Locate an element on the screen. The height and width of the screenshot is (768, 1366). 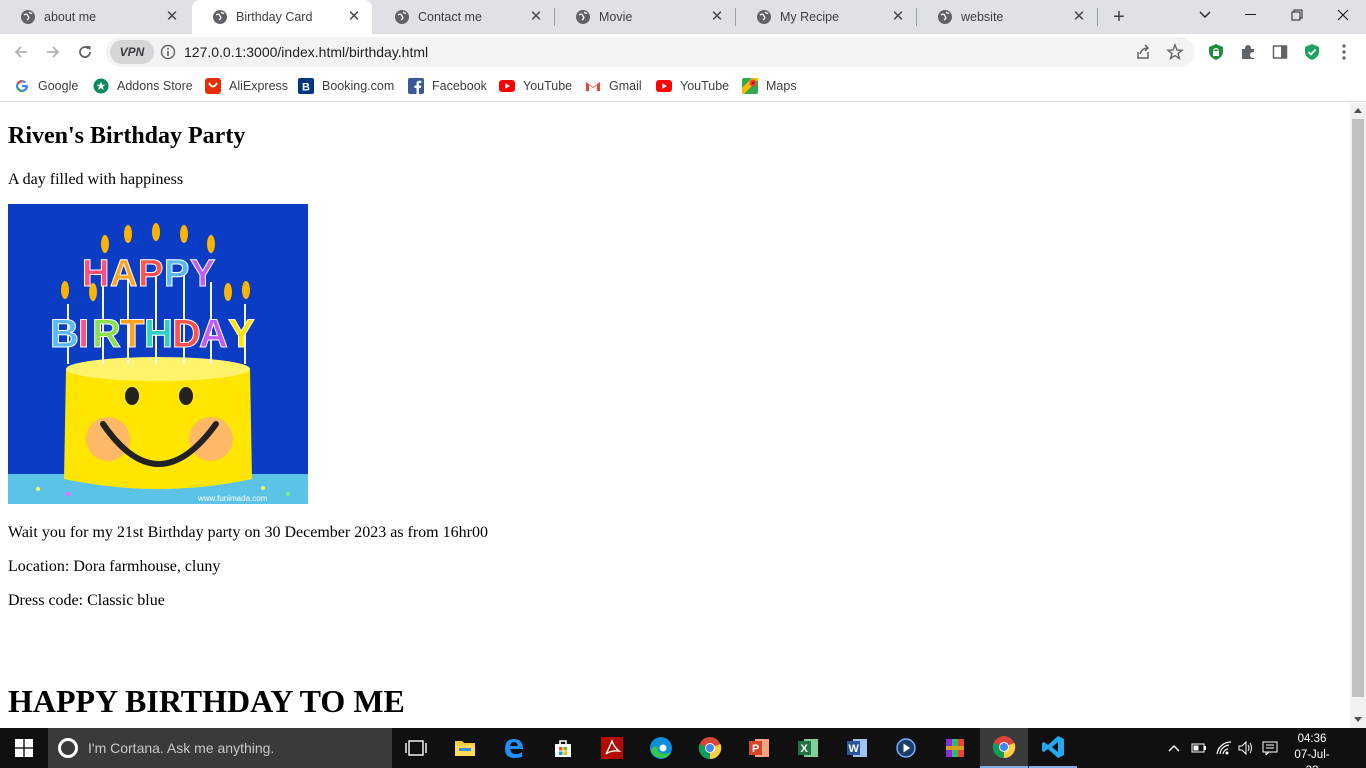
vpn-badge: VPN is located at coordinates (132, 52).